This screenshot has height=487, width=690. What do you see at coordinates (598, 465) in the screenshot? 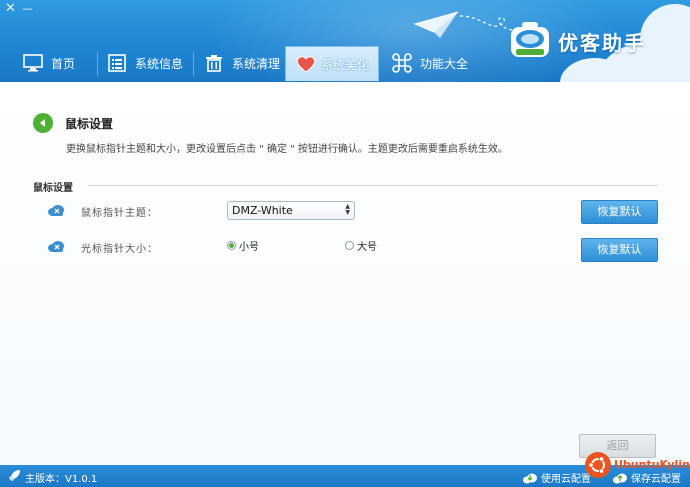
I see `ubuntu-logo-icon` at bounding box center [598, 465].